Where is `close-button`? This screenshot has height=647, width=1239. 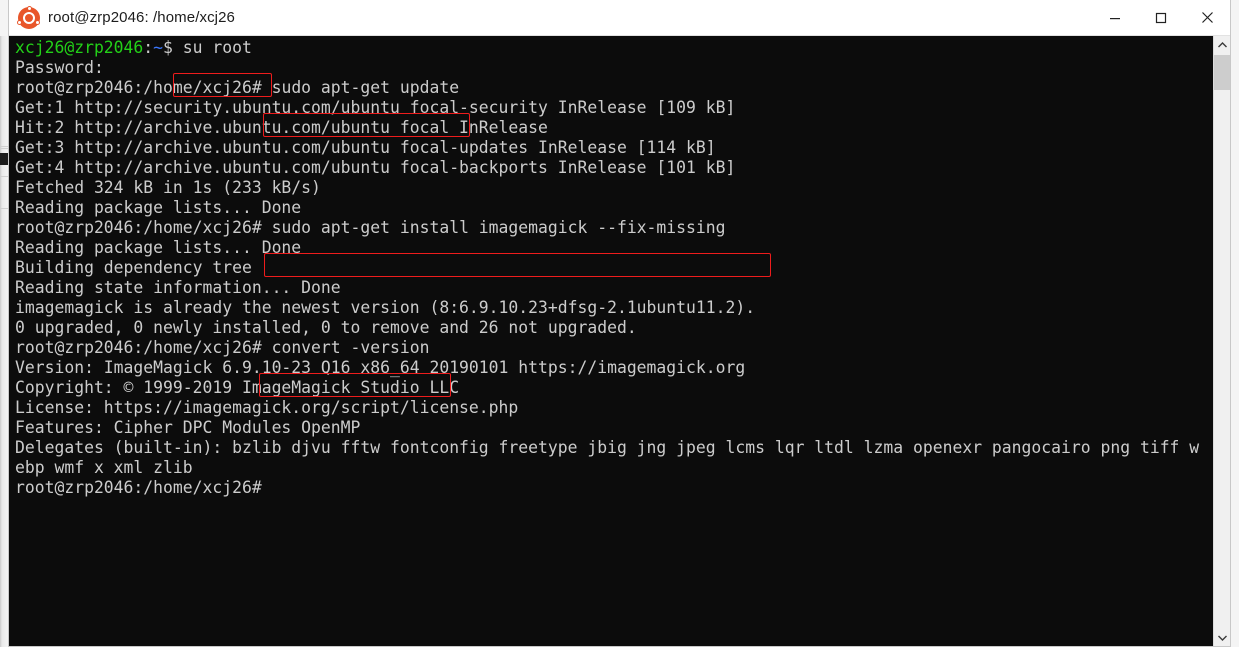 close-button is located at coordinates (1207, 18).